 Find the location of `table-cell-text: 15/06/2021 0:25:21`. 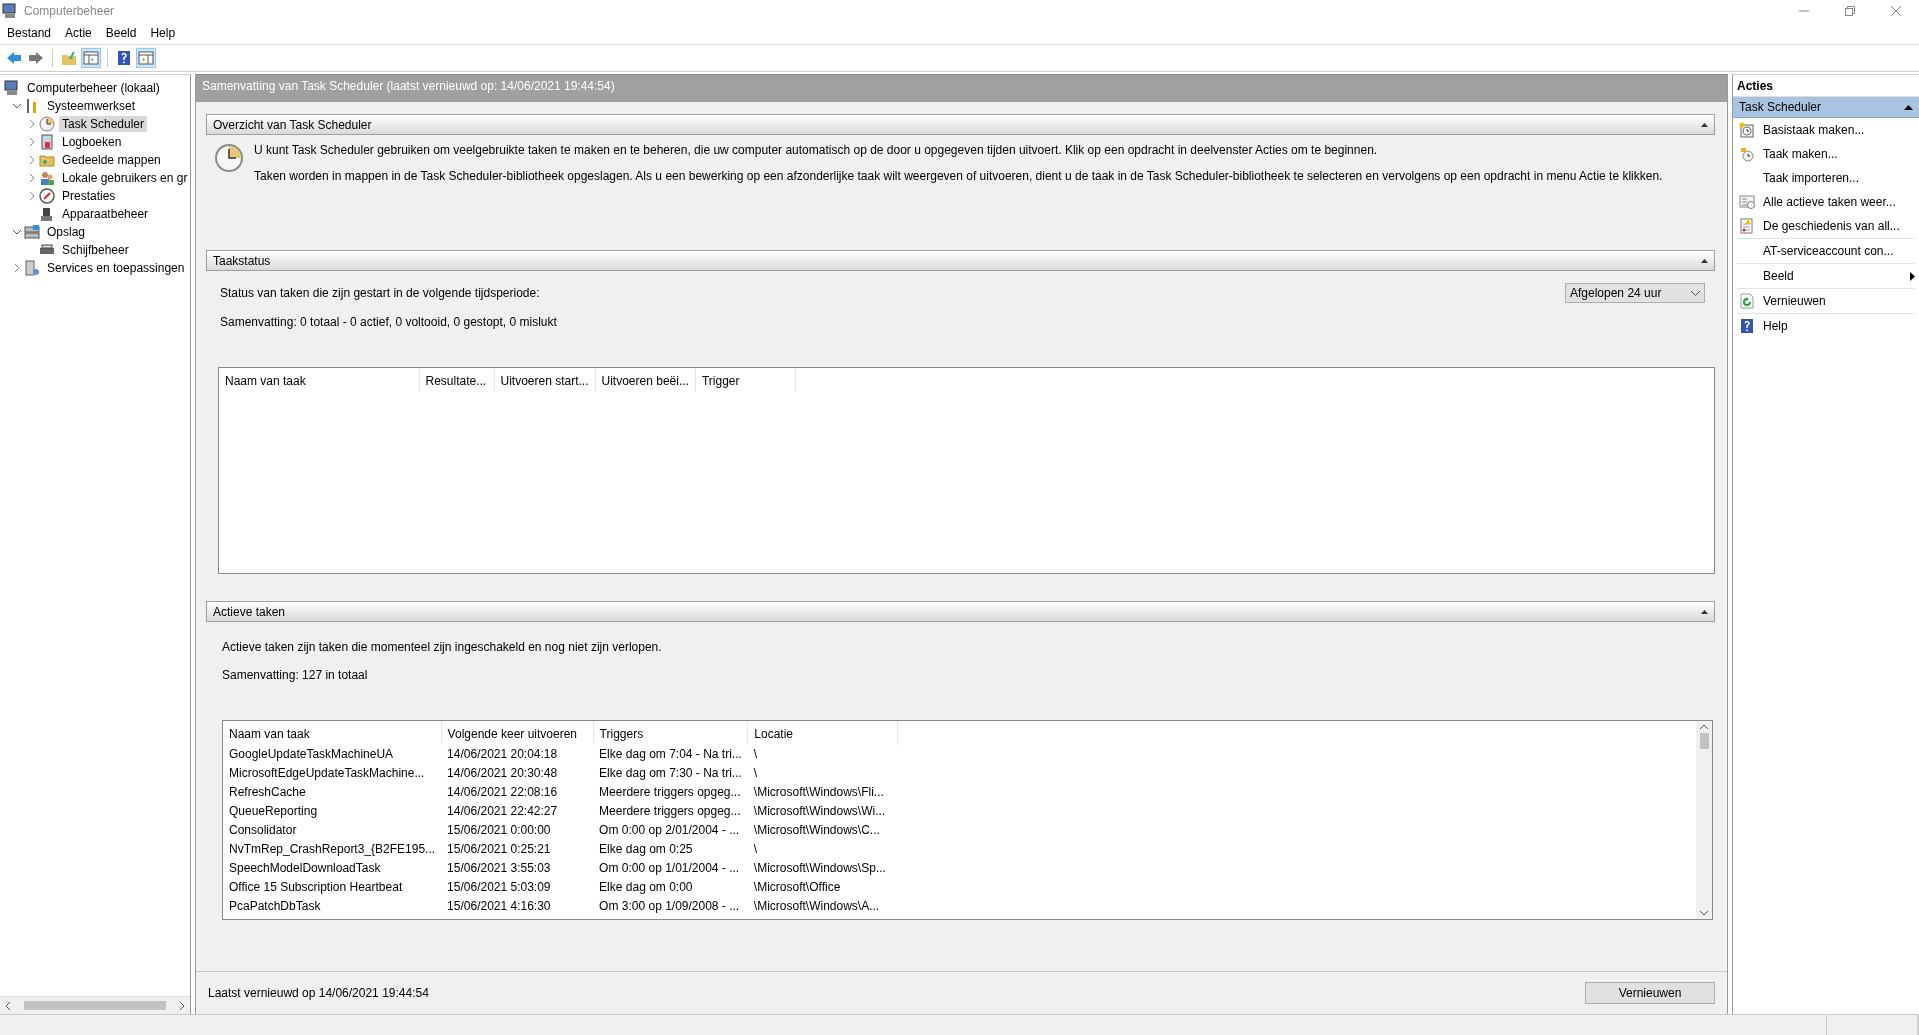

table-cell-text: 15/06/2021 0:25:21 is located at coordinates (499, 849).